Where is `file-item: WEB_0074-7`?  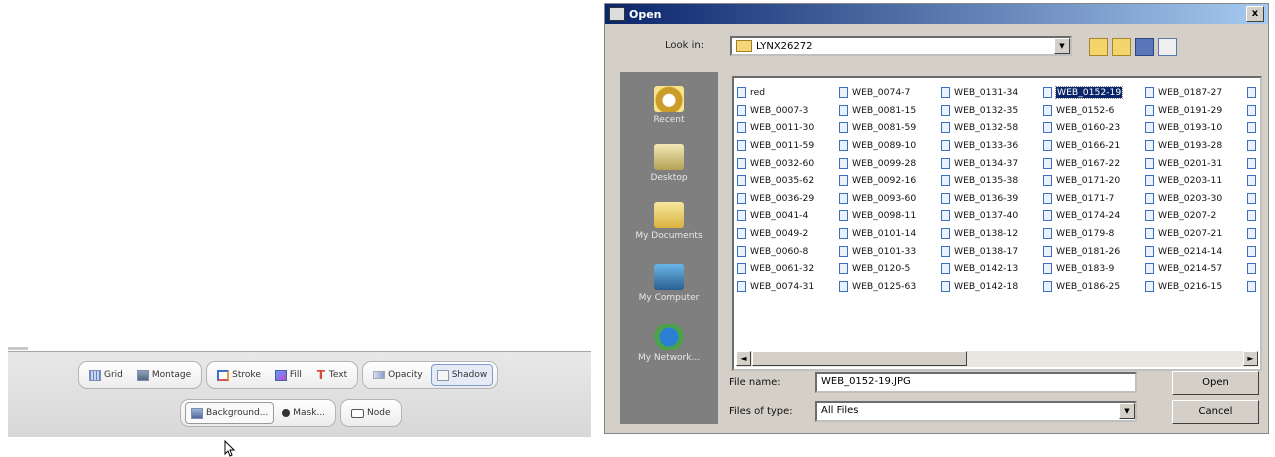
file-item: WEB_0074-7 is located at coordinates (890, 93).